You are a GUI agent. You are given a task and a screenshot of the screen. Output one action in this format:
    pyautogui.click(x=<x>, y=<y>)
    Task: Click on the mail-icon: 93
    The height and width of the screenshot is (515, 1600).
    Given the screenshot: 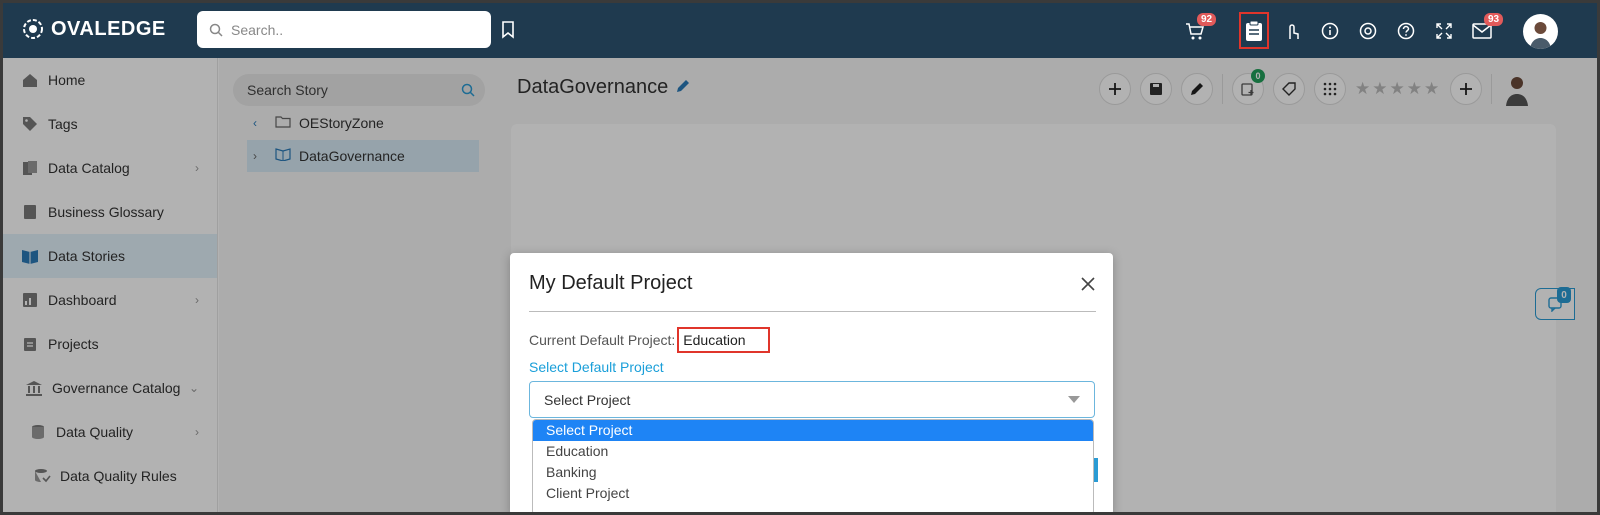 What is the action you would take?
    pyautogui.click(x=1487, y=28)
    